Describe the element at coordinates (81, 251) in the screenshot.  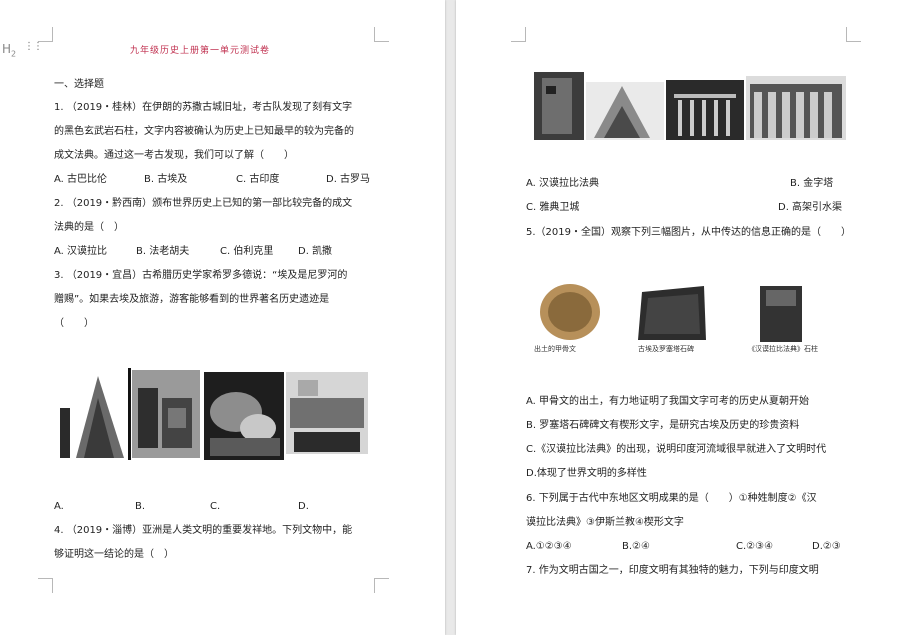
I see `option-a: A. 汉谟拉比` at that location.